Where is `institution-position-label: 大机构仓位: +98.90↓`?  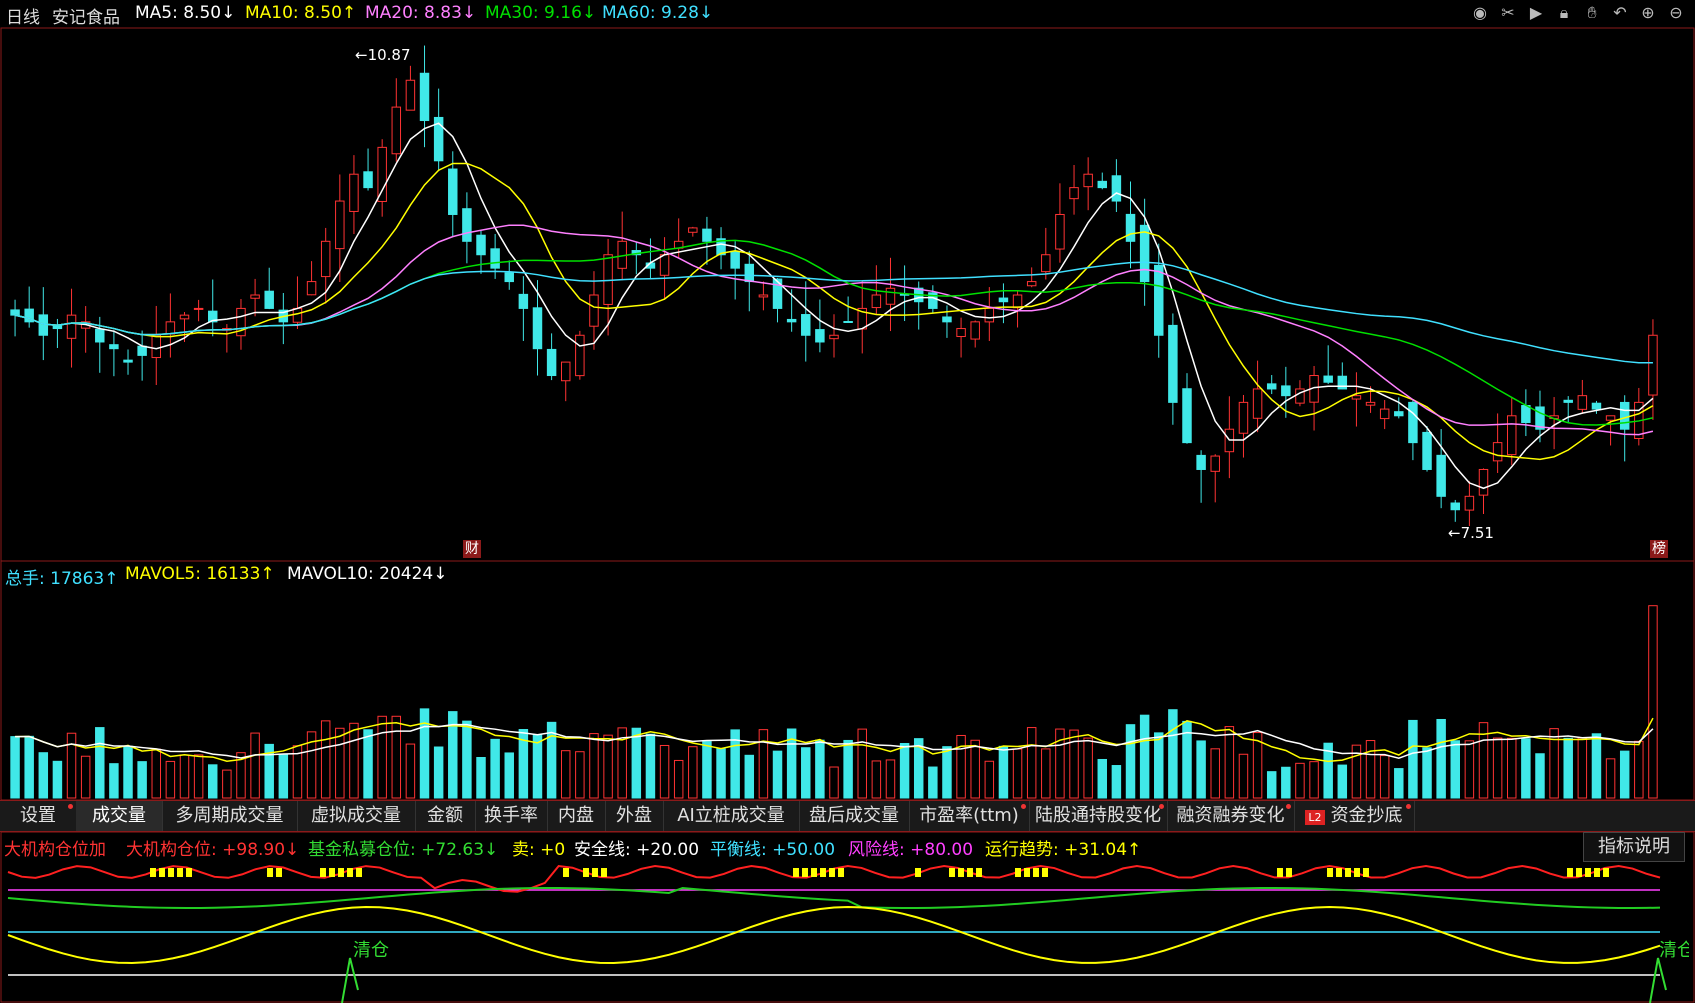
institution-position-label: 大机构仓位: +98.90↓ is located at coordinates (213, 850).